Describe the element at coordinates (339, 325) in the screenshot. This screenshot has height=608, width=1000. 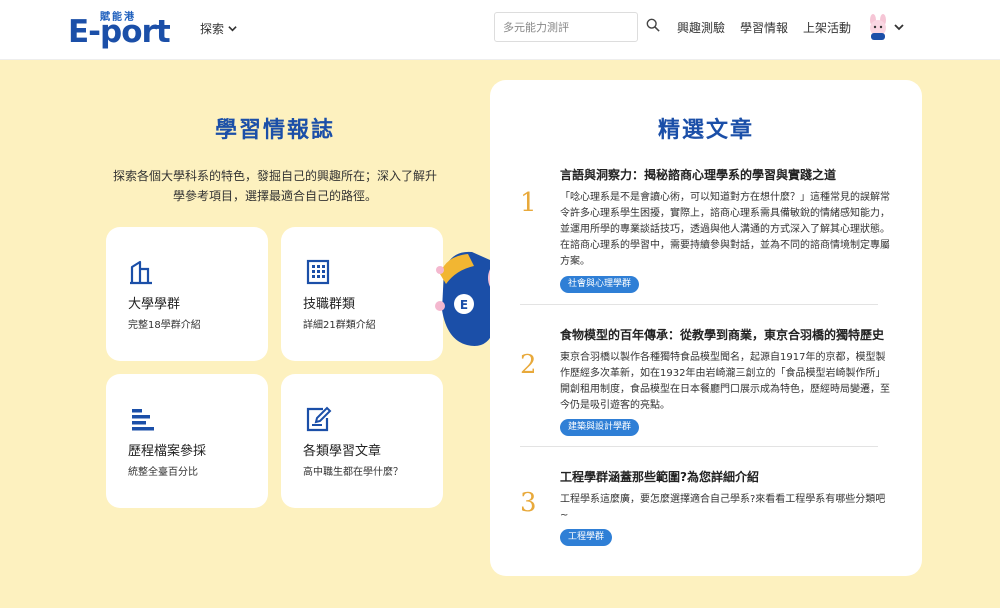
I see `card-subtitle: 詳細21群類介紹` at that location.